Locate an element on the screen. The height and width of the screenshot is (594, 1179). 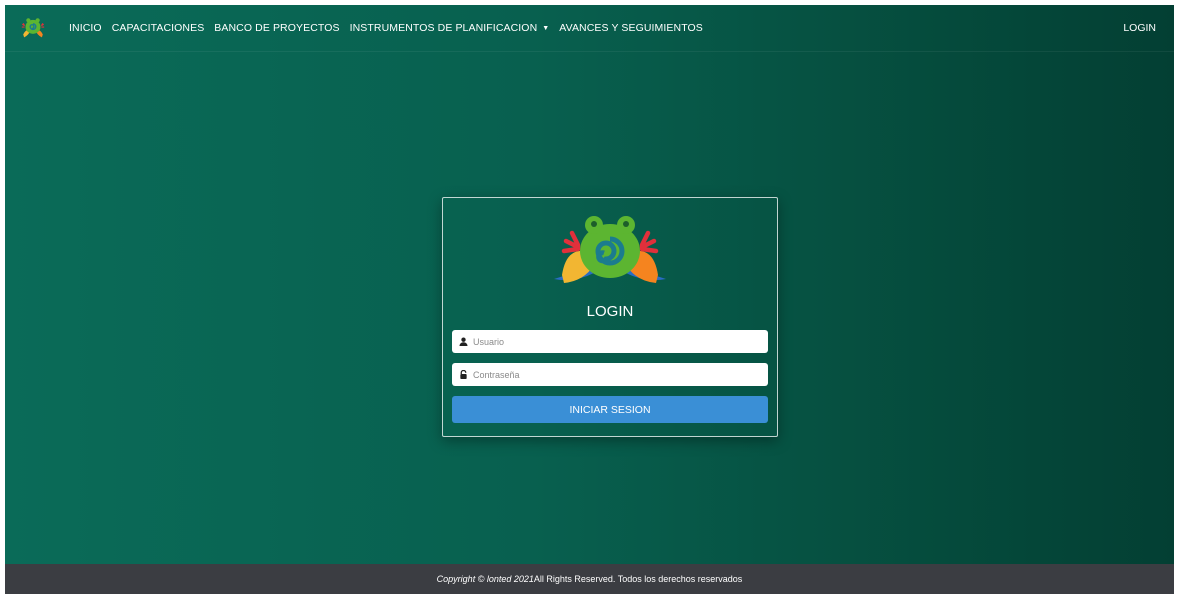
username-input is located at coordinates (620, 341).